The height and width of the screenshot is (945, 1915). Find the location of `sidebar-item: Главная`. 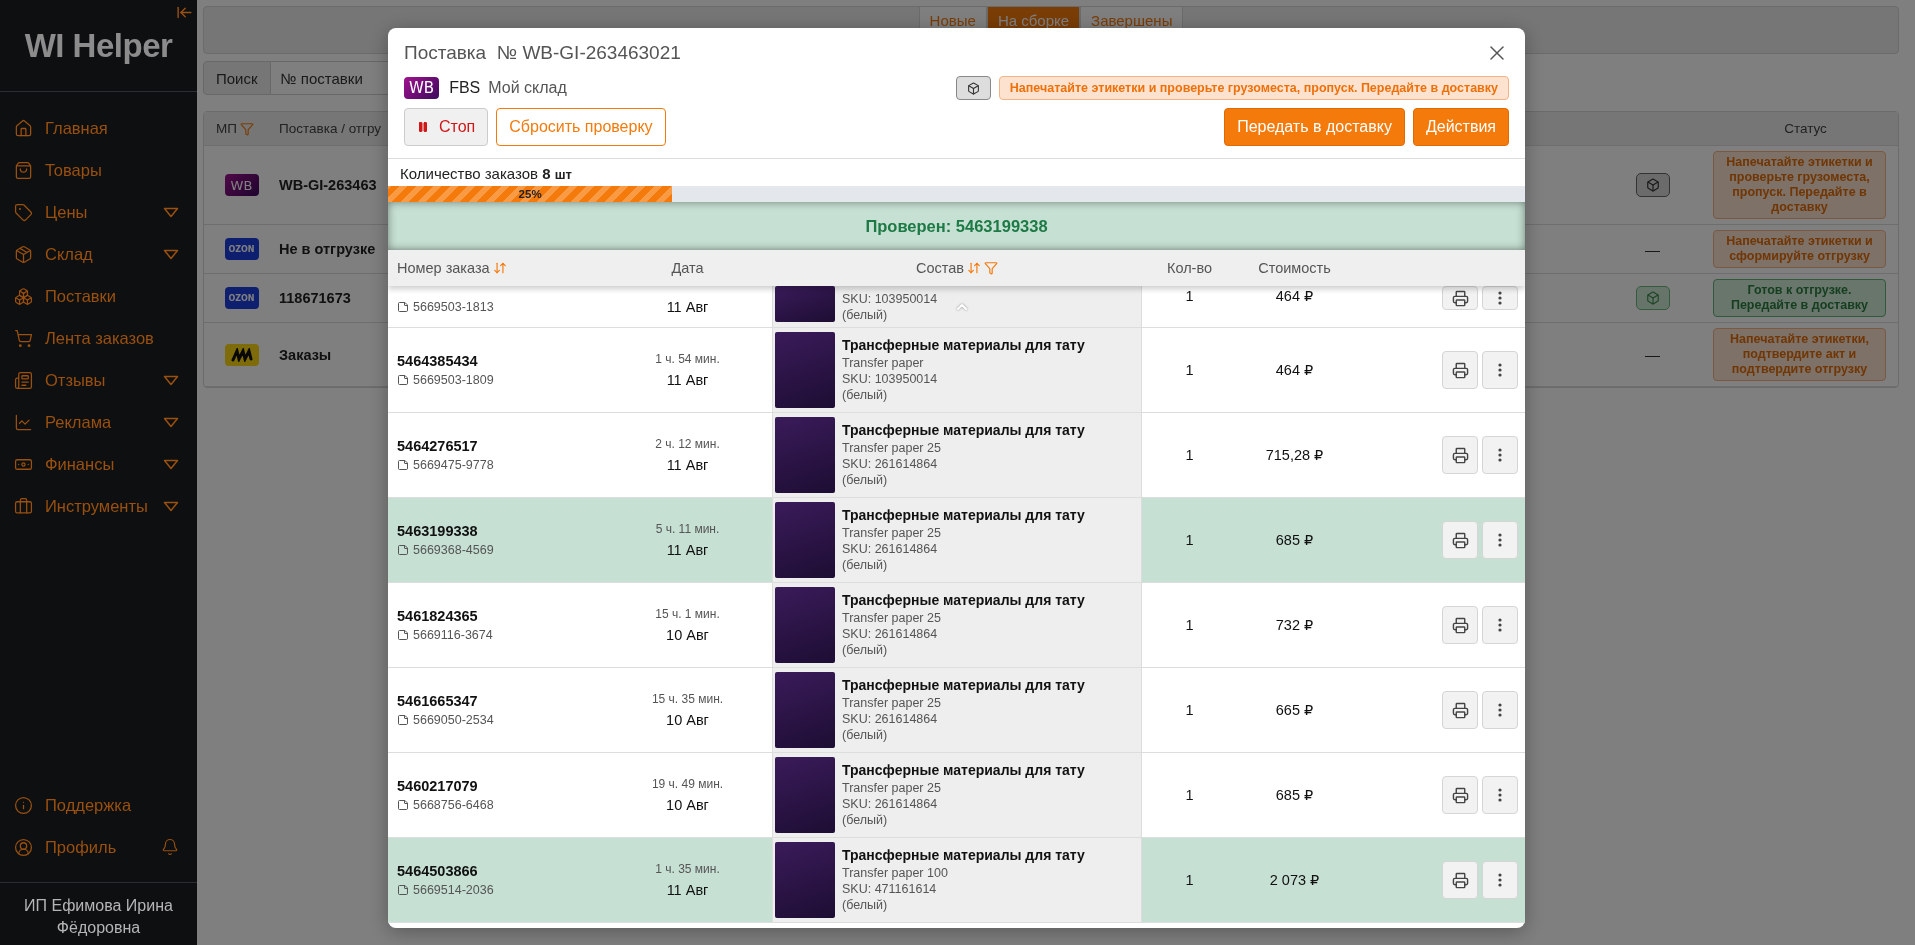

sidebar-item: Главная is located at coordinates (98, 128).